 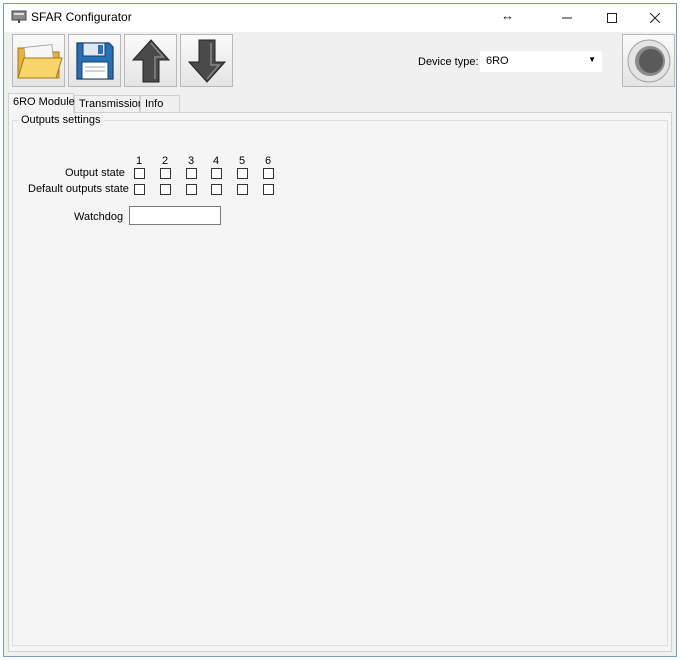 I want to click on column-number: 1, so click(x=139, y=161).